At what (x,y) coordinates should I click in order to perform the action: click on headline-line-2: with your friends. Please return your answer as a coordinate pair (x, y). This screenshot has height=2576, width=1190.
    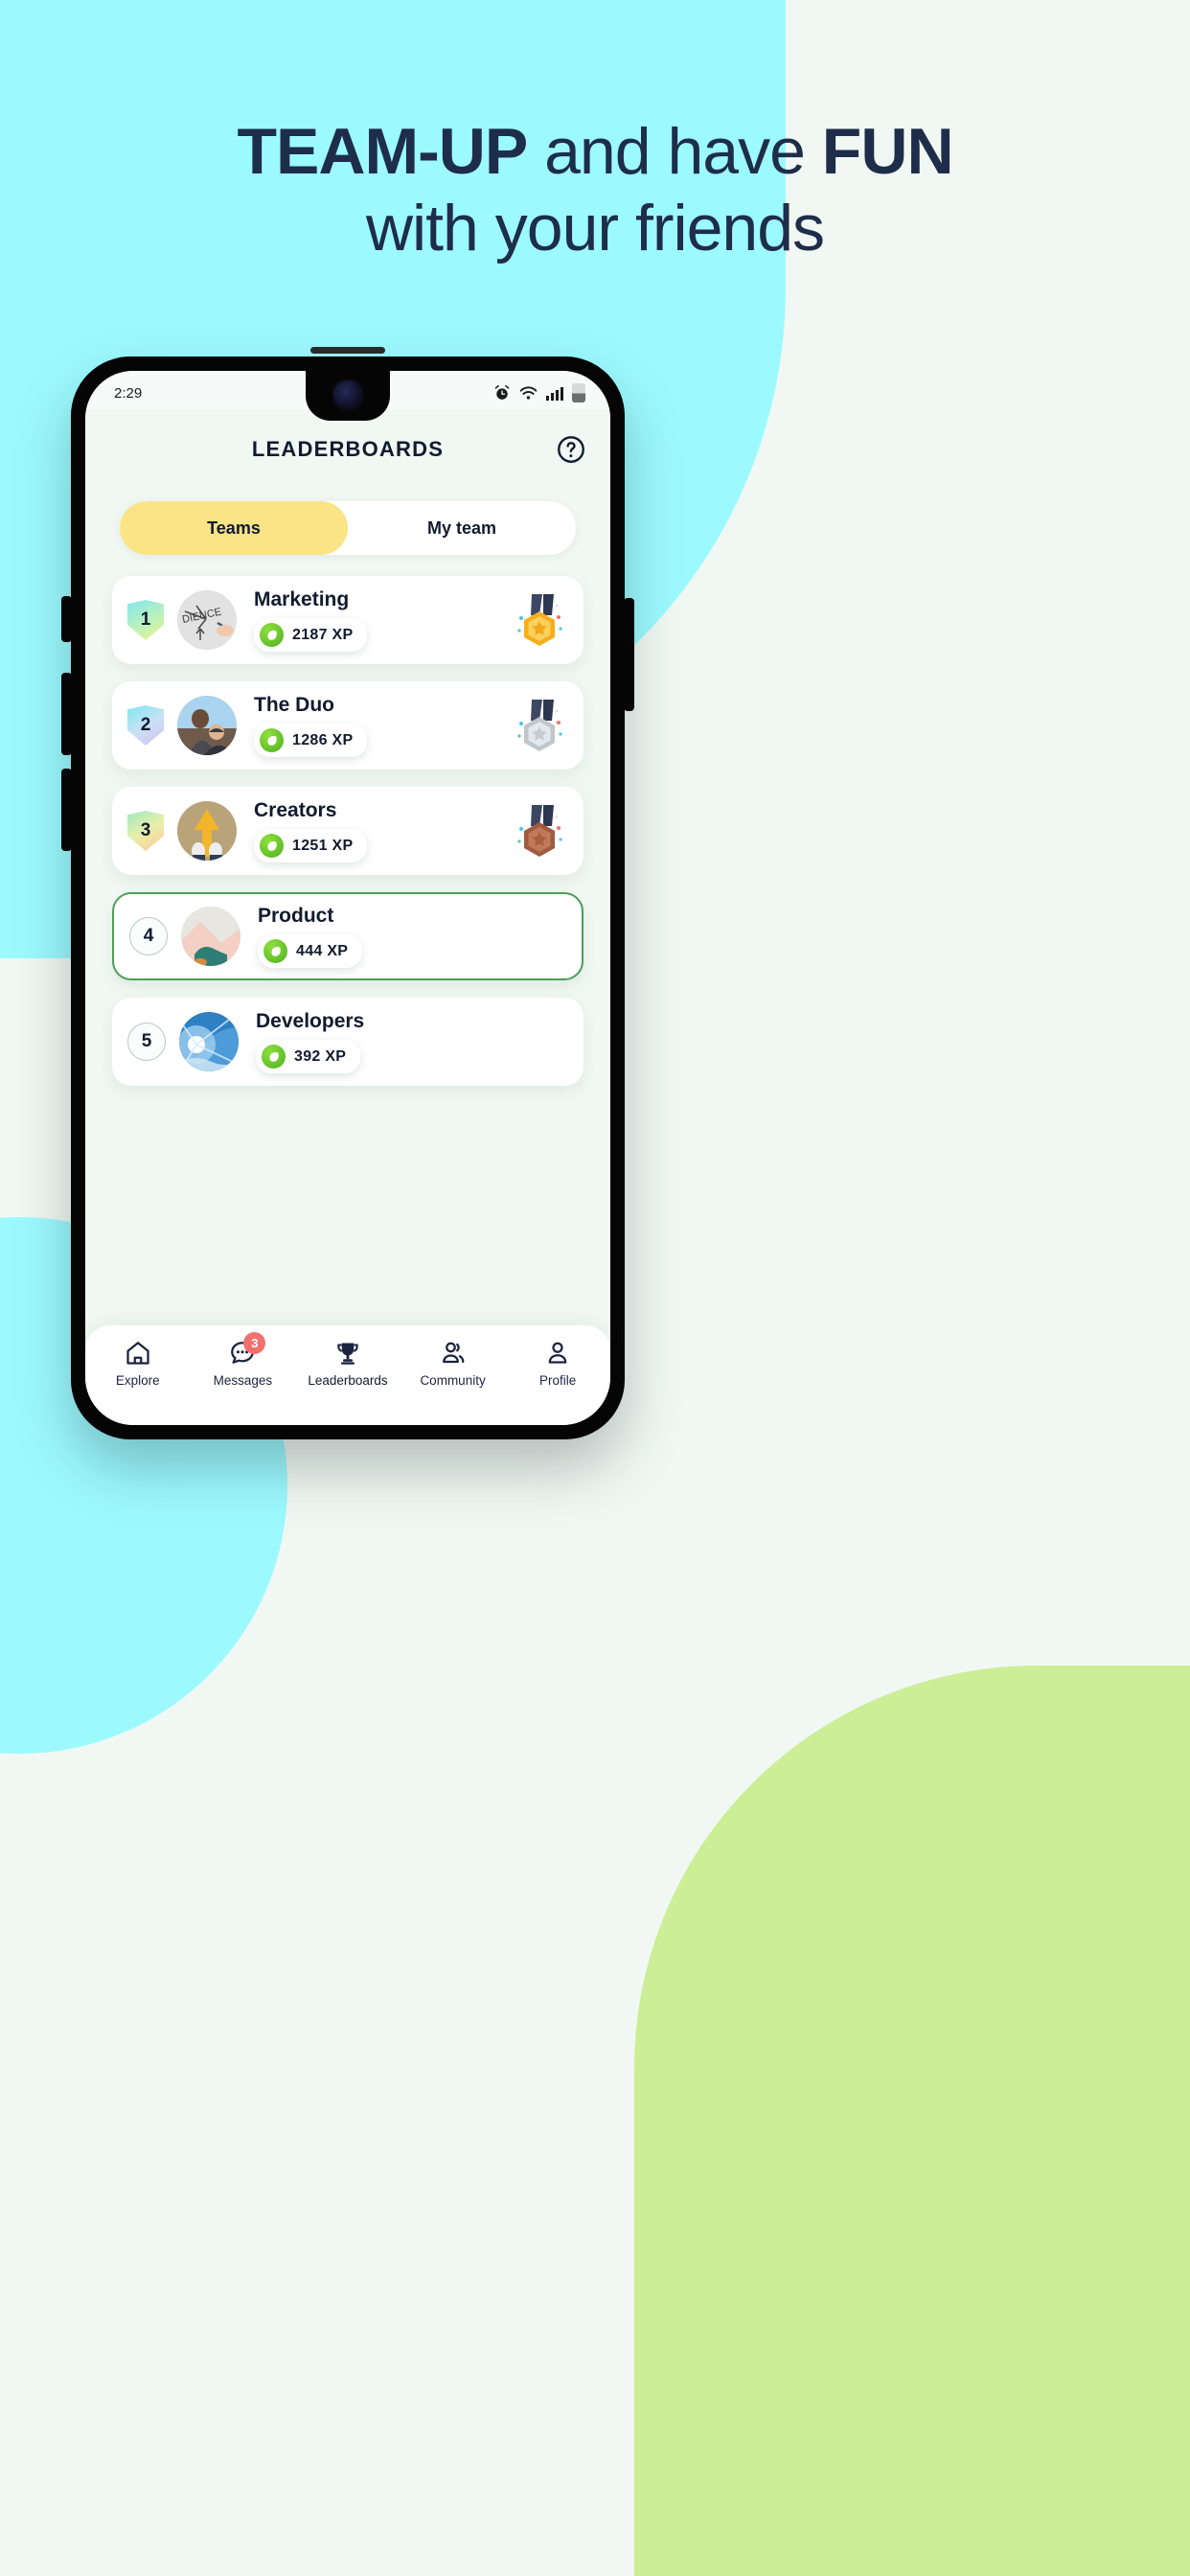
    Looking at the image, I should click on (595, 228).